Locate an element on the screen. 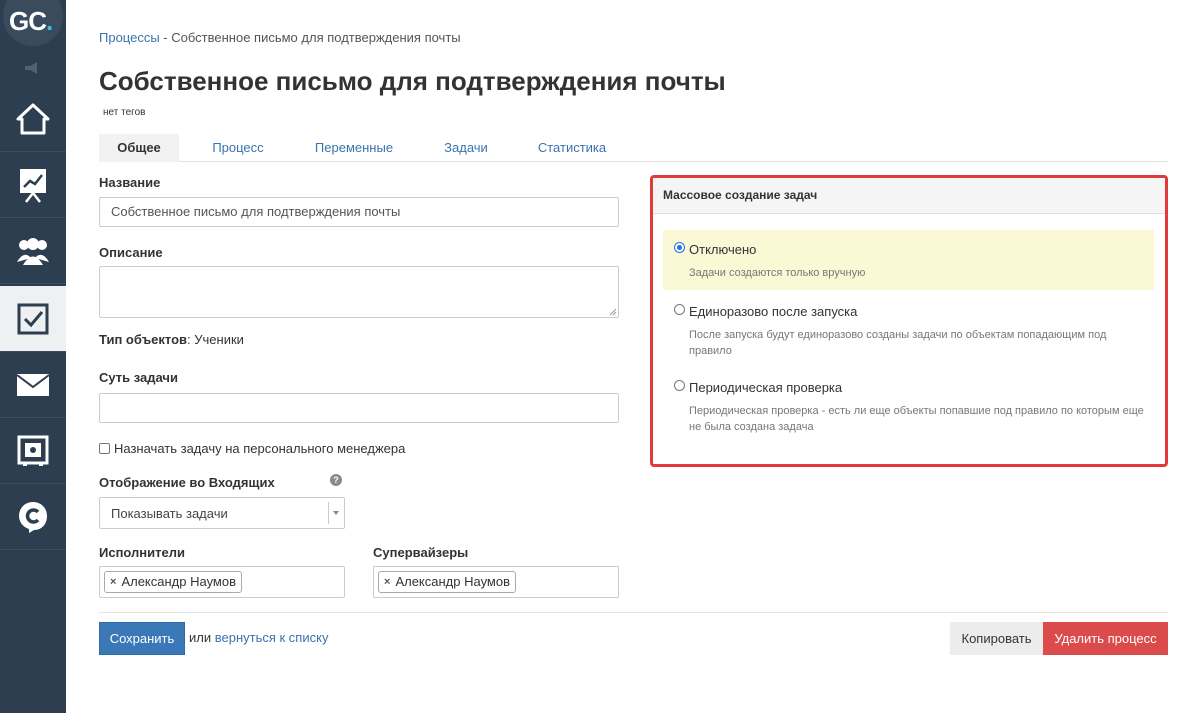 This screenshot has height=713, width=1200. executors-input: × Александр Наумов is located at coordinates (222, 582).